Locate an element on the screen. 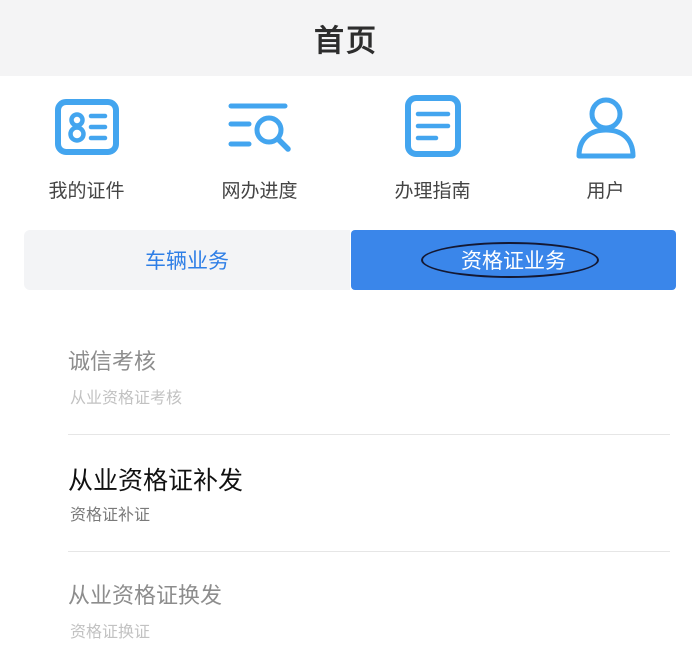  tab-label: 资格证业务 is located at coordinates (513, 261).